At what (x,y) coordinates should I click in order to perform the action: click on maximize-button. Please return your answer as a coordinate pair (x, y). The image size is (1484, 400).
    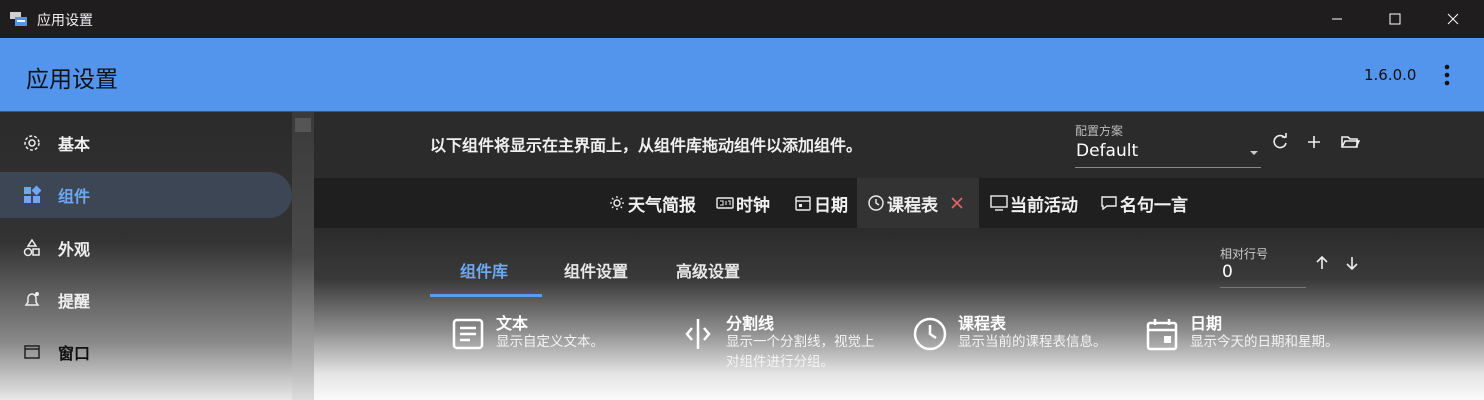
    Looking at the image, I should click on (1395, 19).